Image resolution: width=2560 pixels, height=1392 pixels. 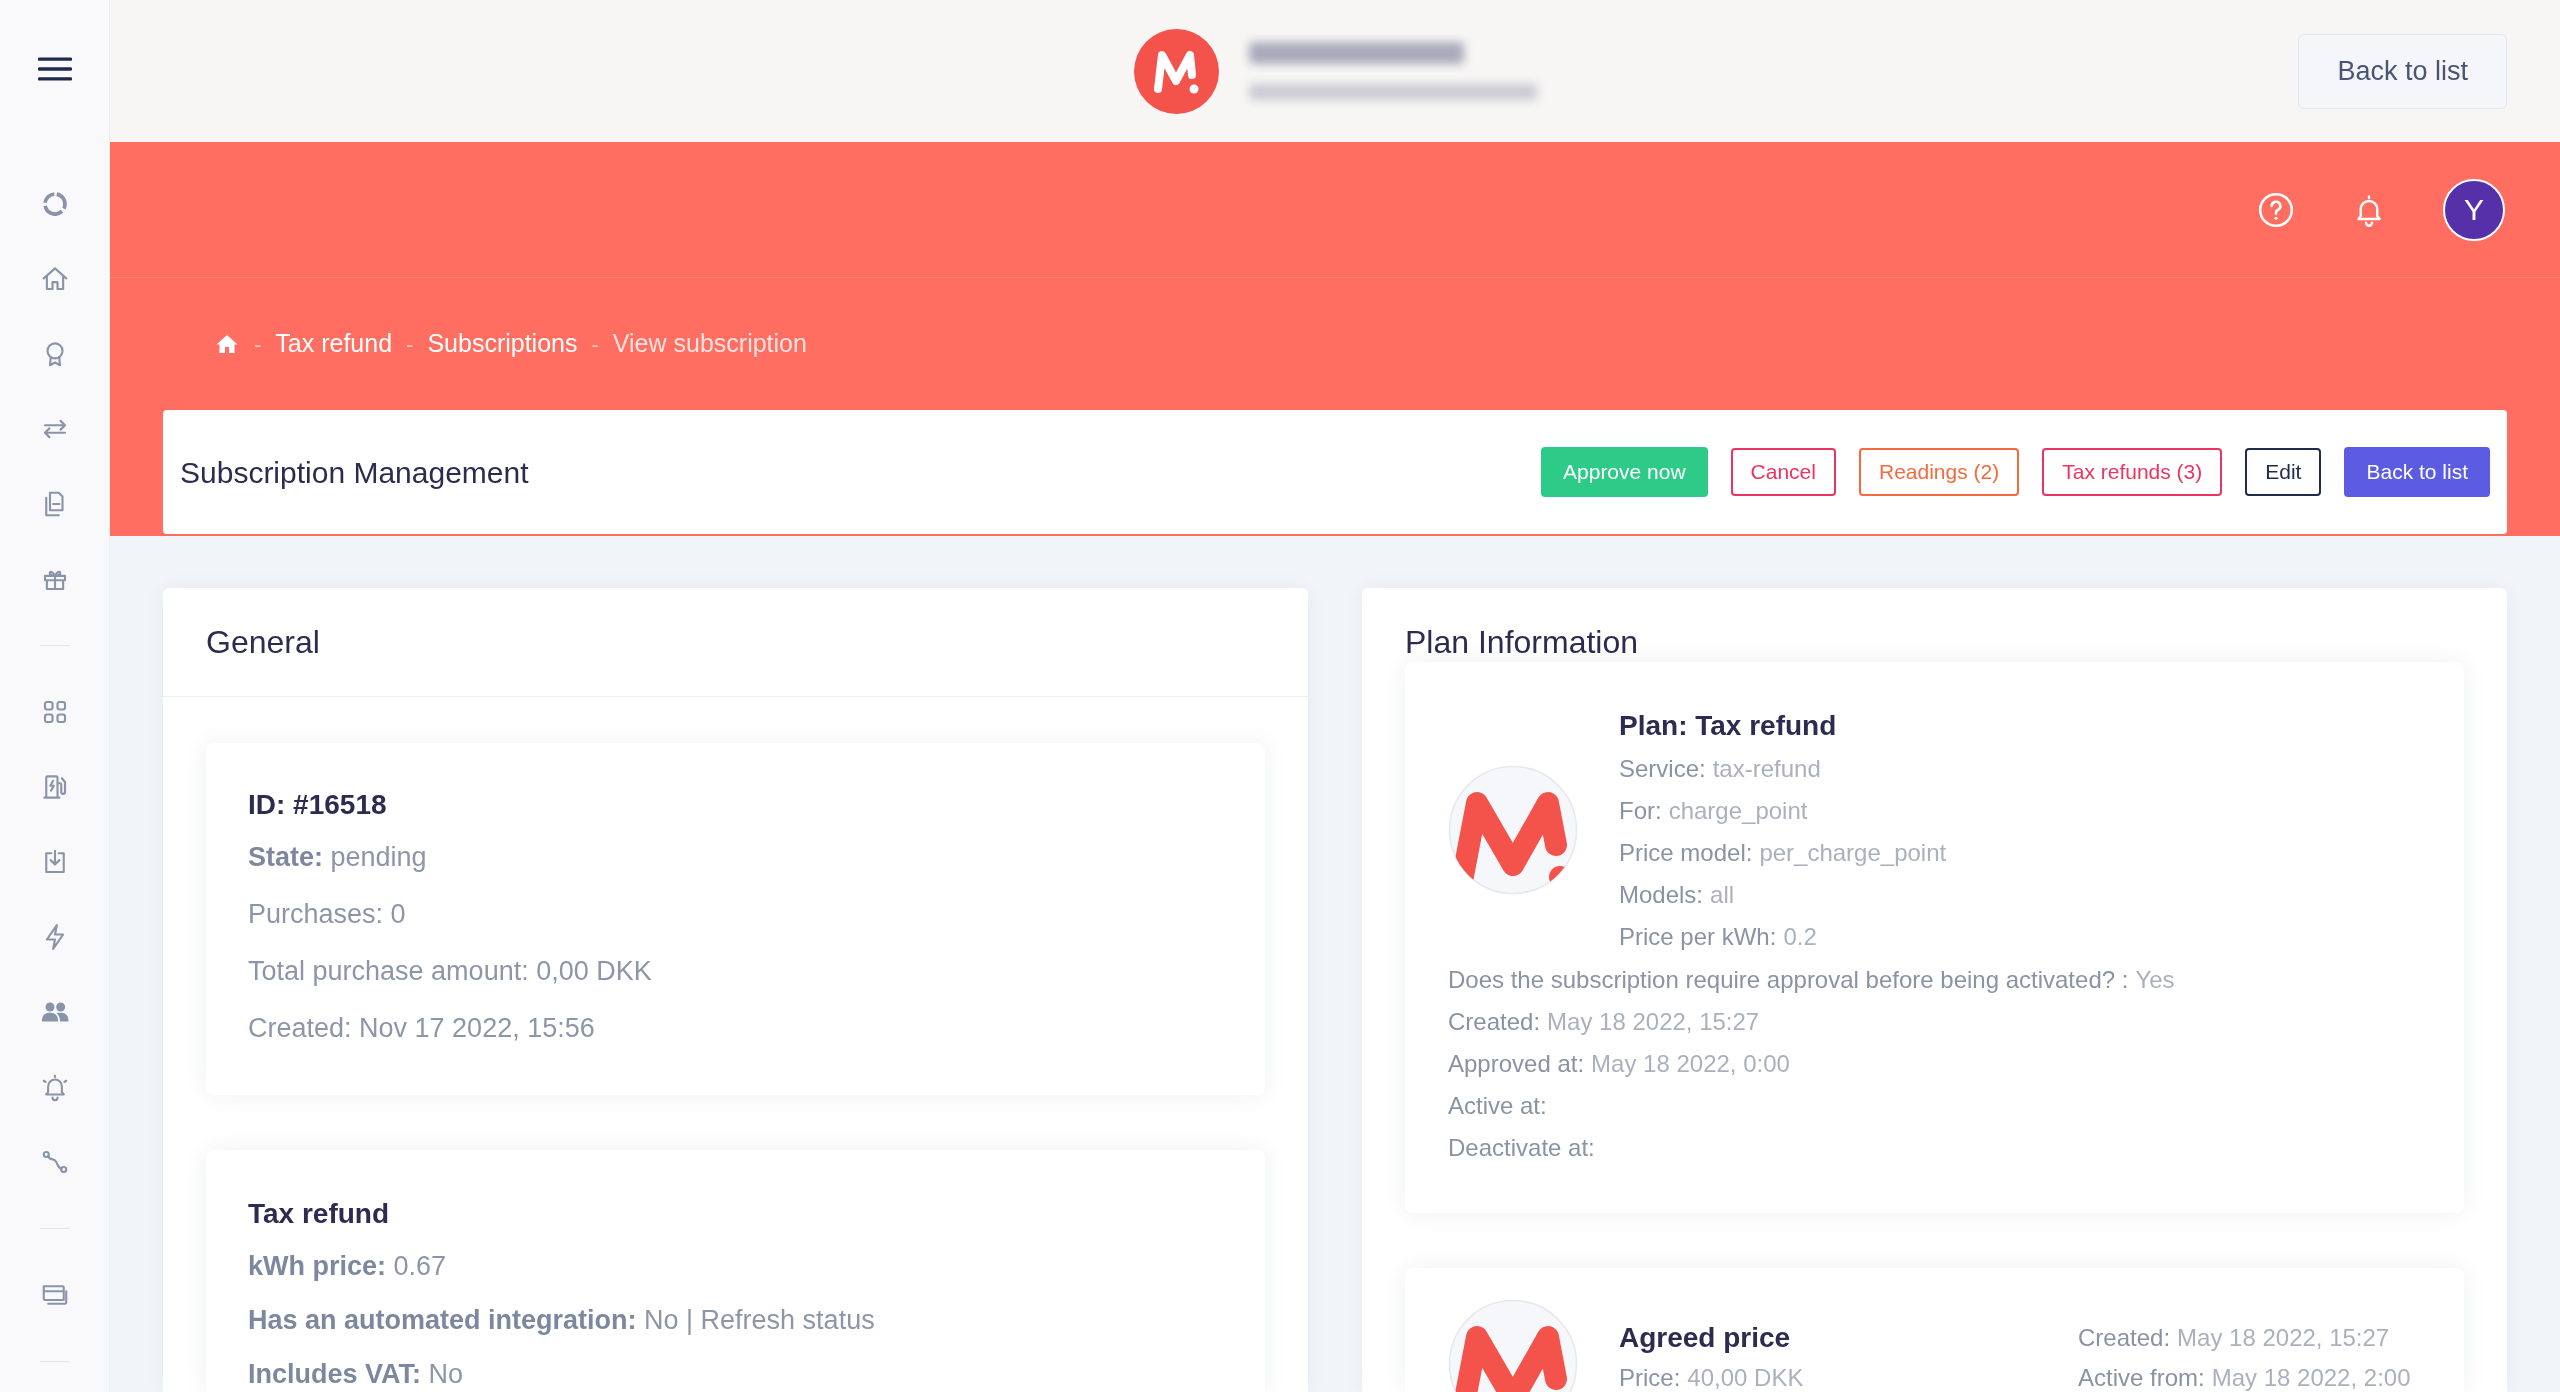 What do you see at coordinates (1728, 726) in the screenshot?
I see `info-title: Plan: Tax refund` at bounding box center [1728, 726].